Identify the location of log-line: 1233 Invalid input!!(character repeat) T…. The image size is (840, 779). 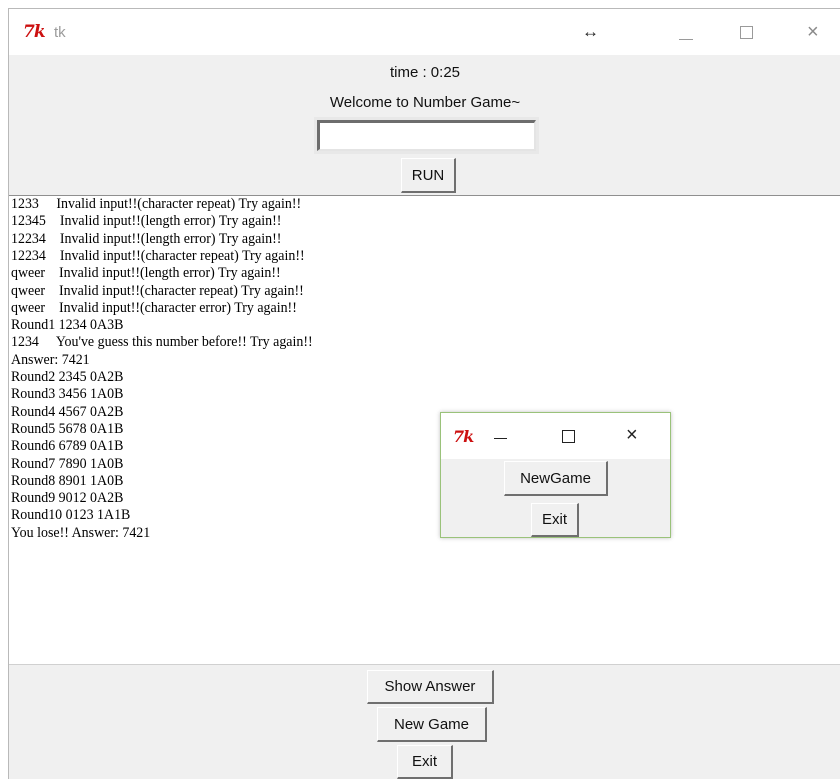
(156, 204).